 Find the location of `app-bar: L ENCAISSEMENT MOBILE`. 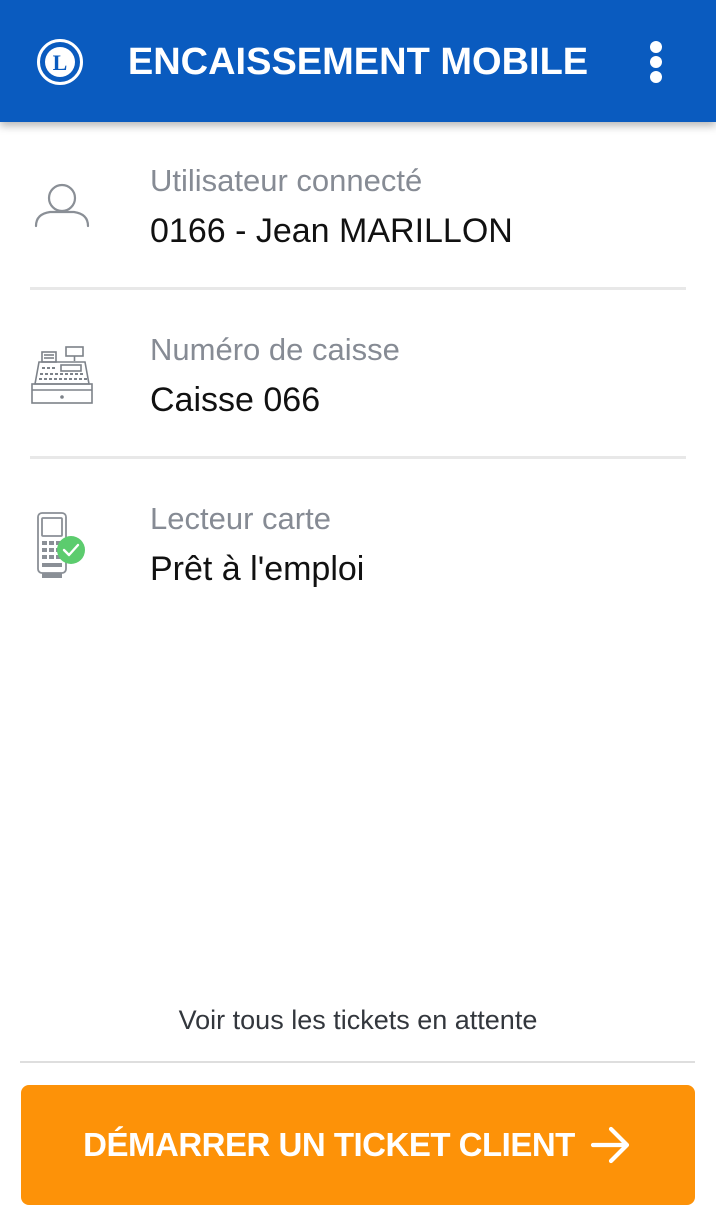

app-bar: L ENCAISSEMENT MOBILE is located at coordinates (358, 61).